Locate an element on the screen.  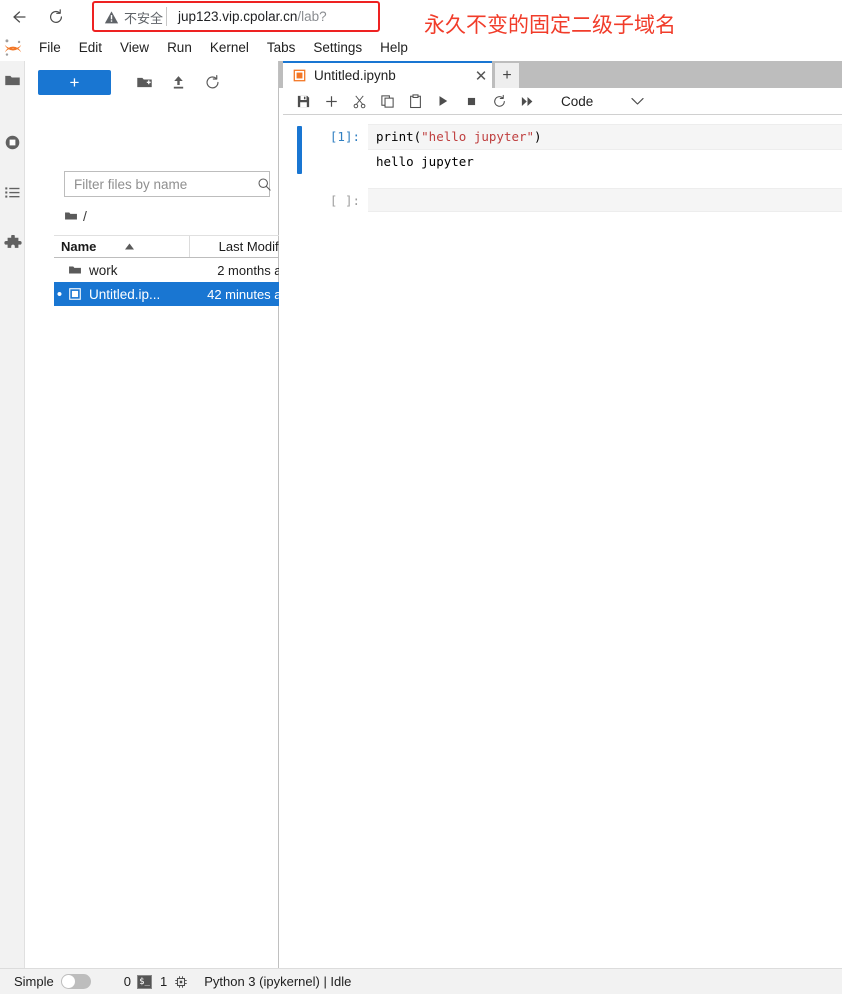
file-name: work is located at coordinates (103, 270).